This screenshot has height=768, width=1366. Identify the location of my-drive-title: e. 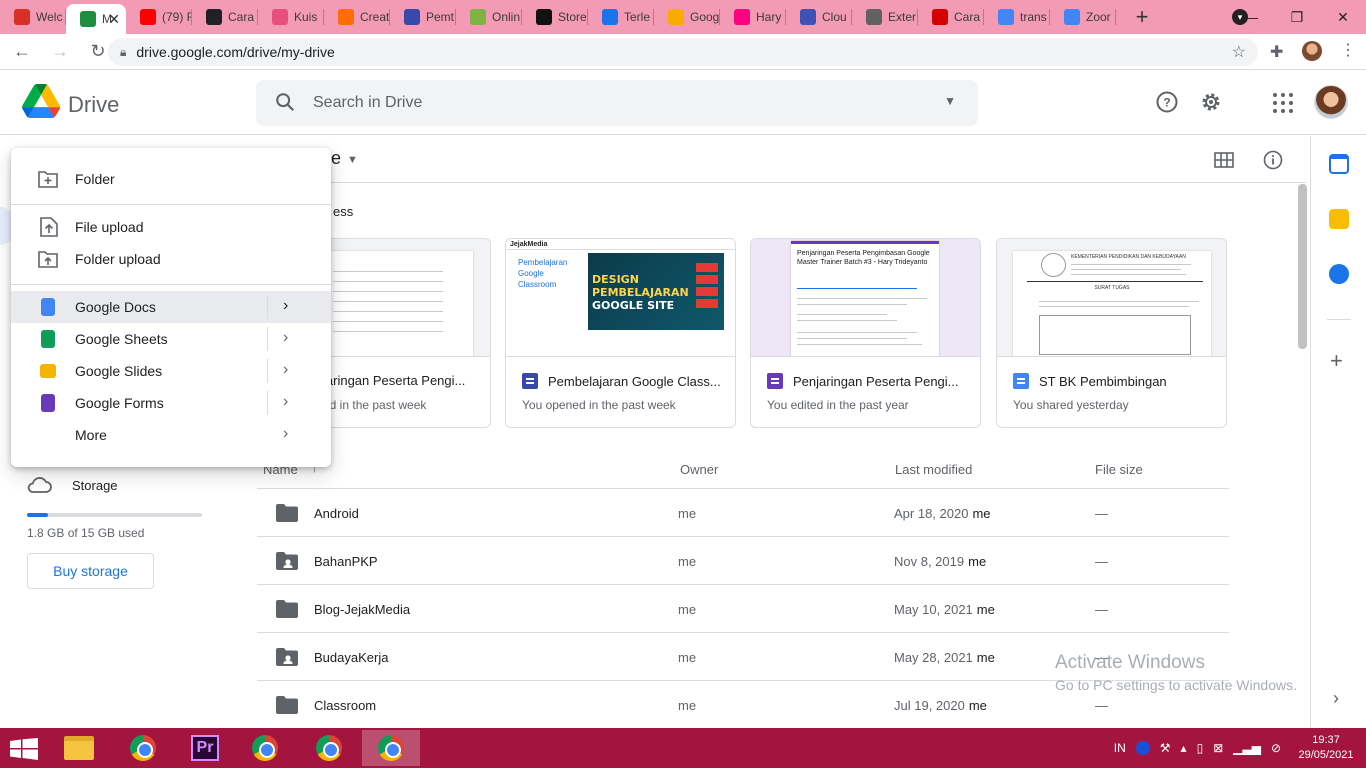
(336, 158).